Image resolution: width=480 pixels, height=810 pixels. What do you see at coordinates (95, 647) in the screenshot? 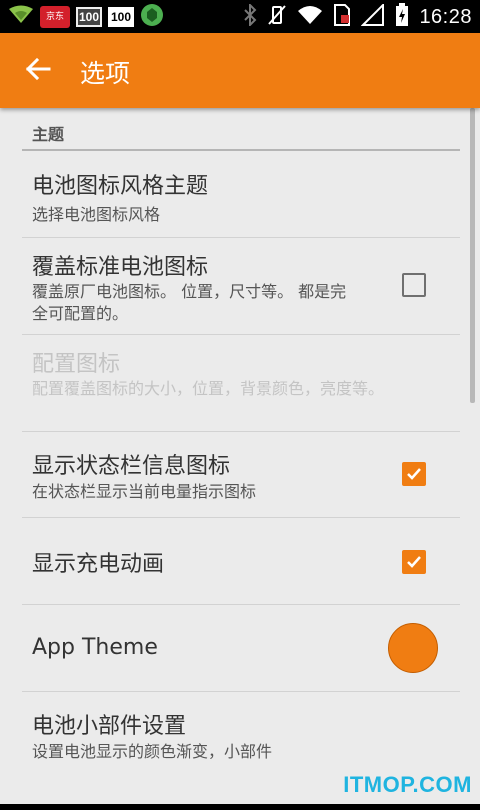
I see `pref-title: App Theme` at bounding box center [95, 647].